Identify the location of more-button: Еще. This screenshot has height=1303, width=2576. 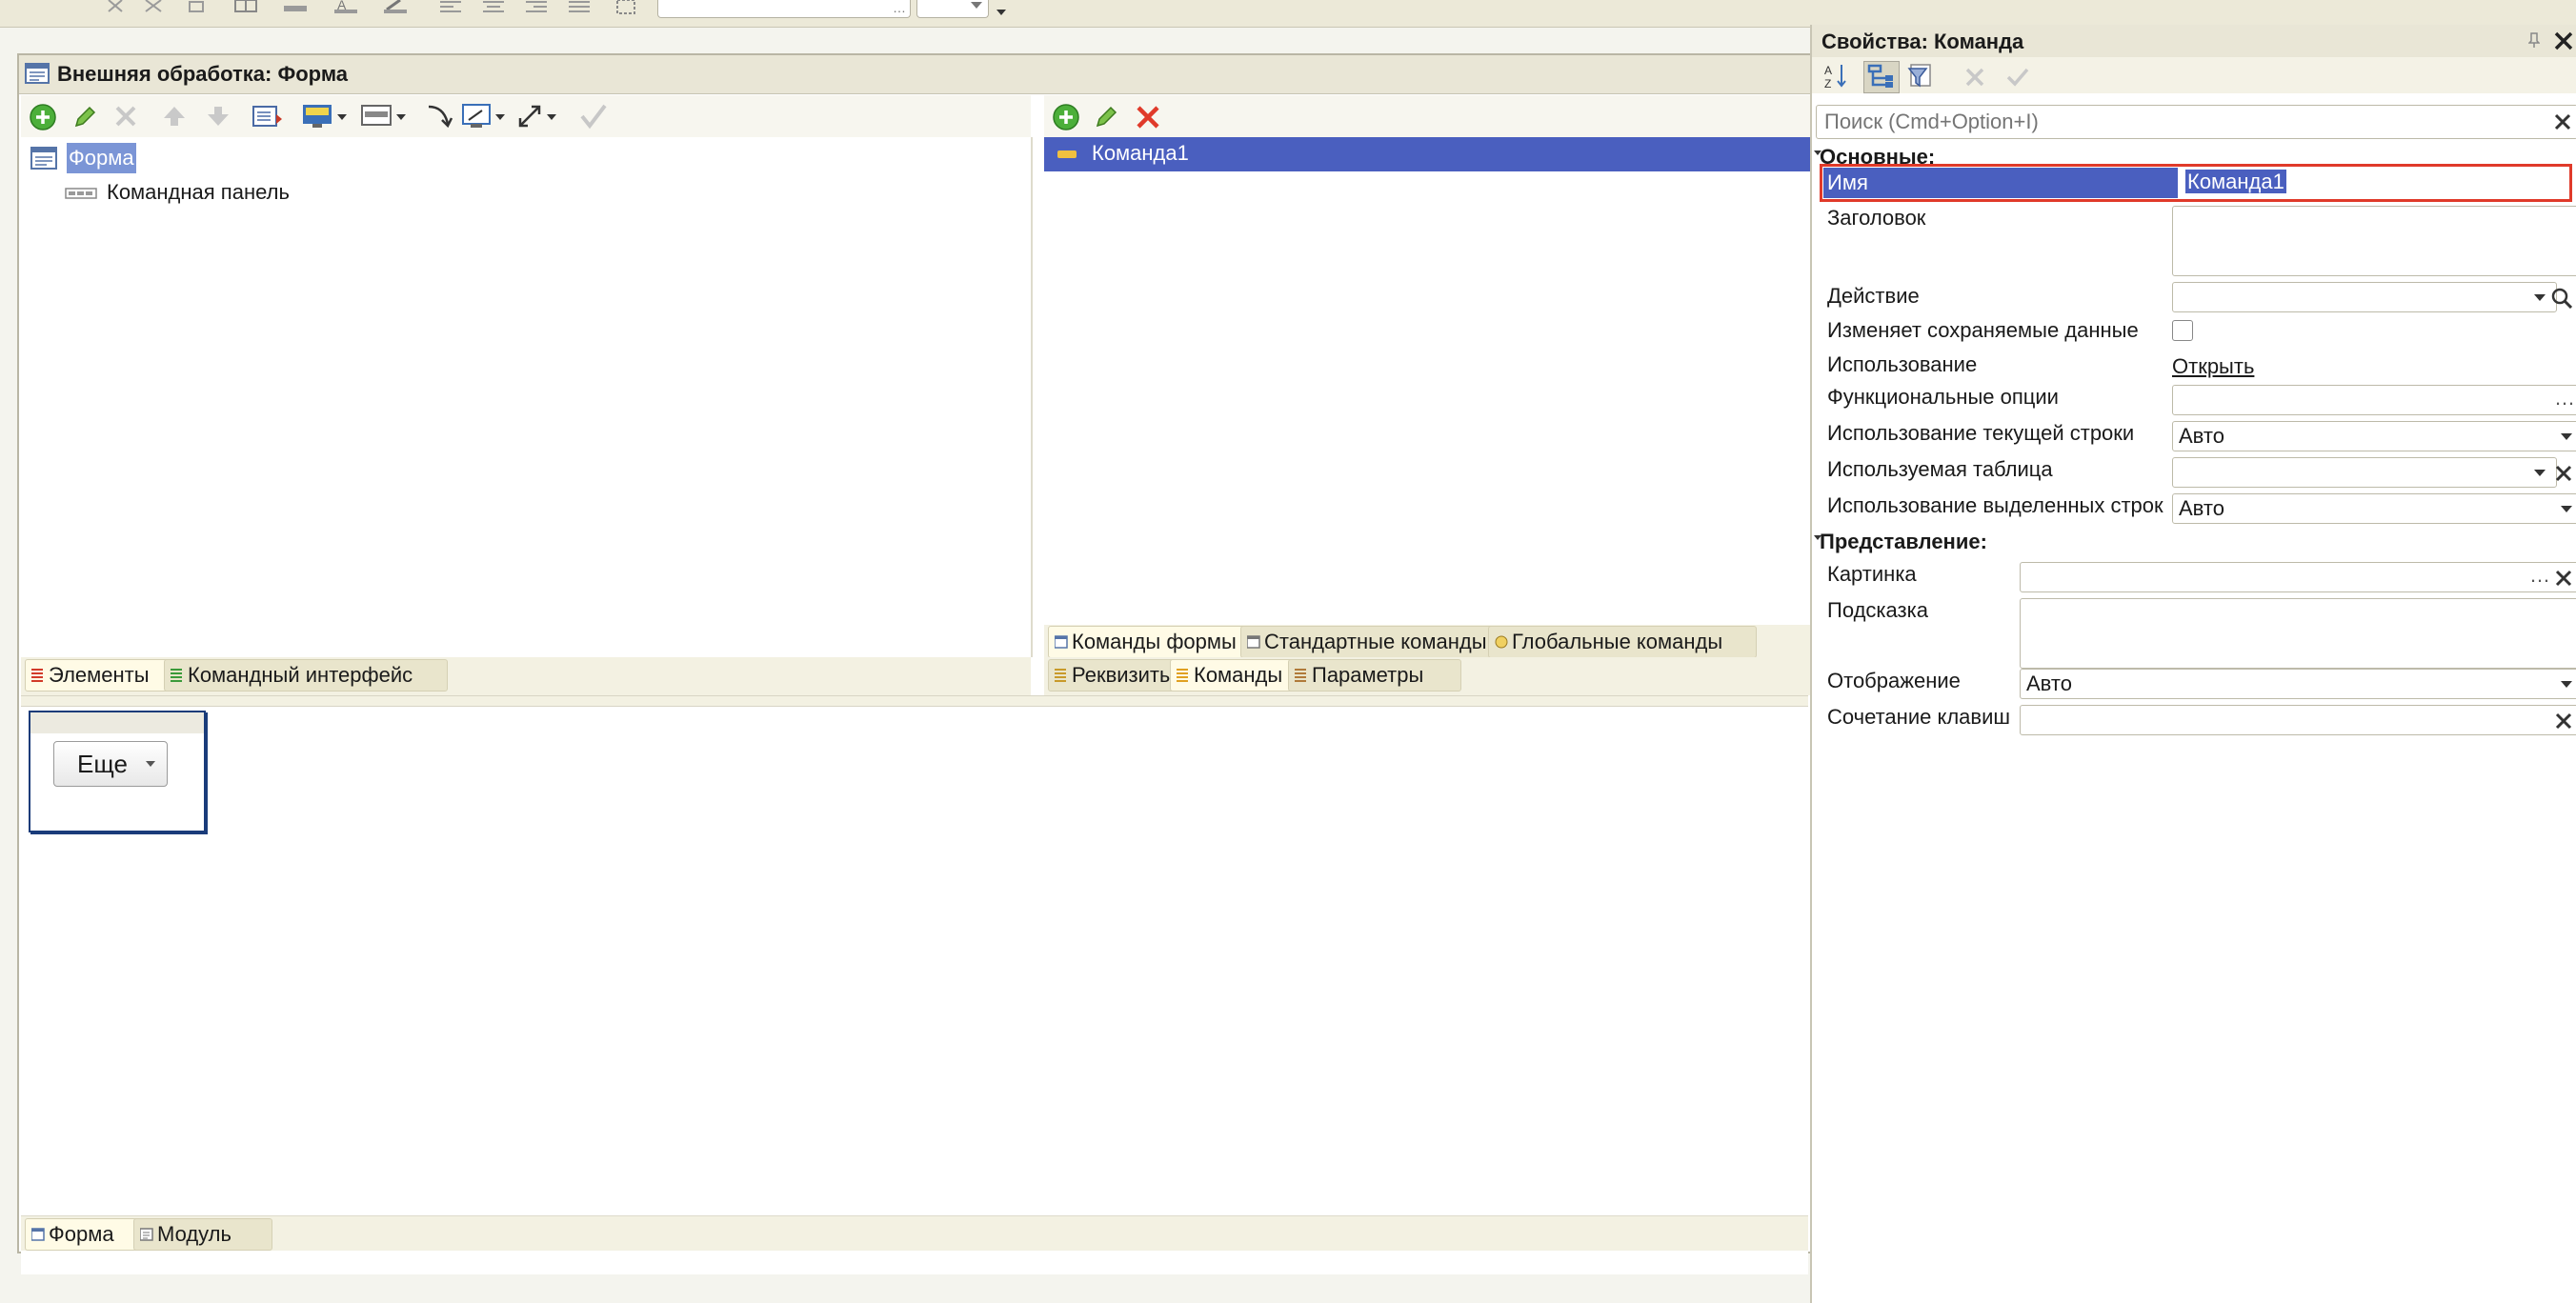
(110, 764).